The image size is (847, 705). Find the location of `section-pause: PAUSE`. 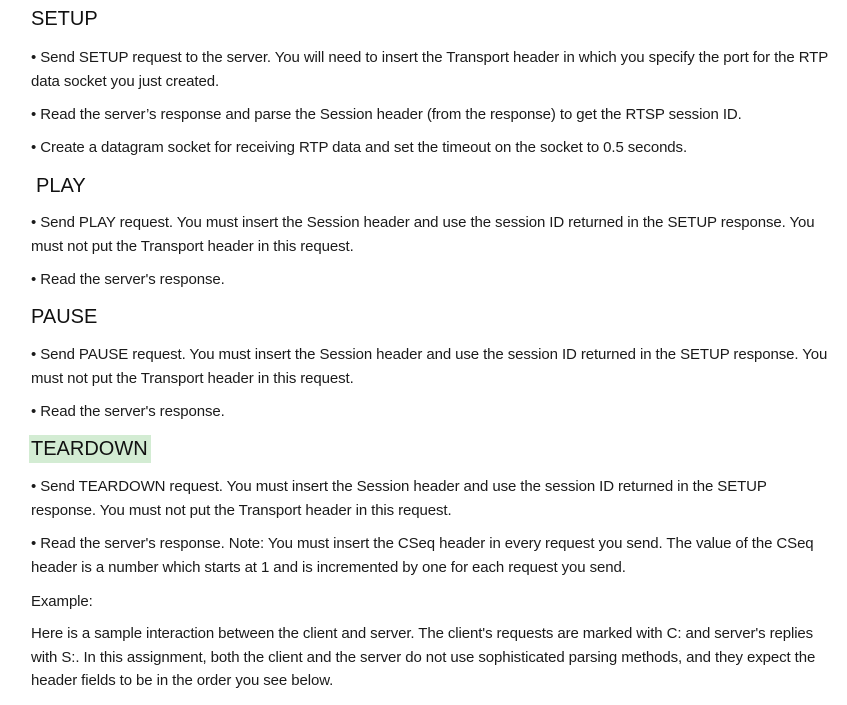

section-pause: PAUSE is located at coordinates (431, 317).